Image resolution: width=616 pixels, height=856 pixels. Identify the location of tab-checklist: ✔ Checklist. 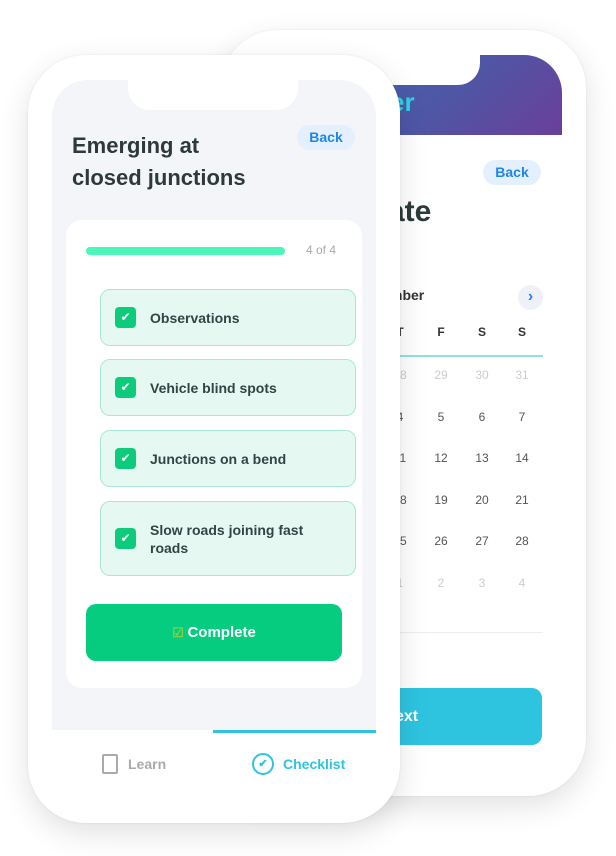
(298, 764).